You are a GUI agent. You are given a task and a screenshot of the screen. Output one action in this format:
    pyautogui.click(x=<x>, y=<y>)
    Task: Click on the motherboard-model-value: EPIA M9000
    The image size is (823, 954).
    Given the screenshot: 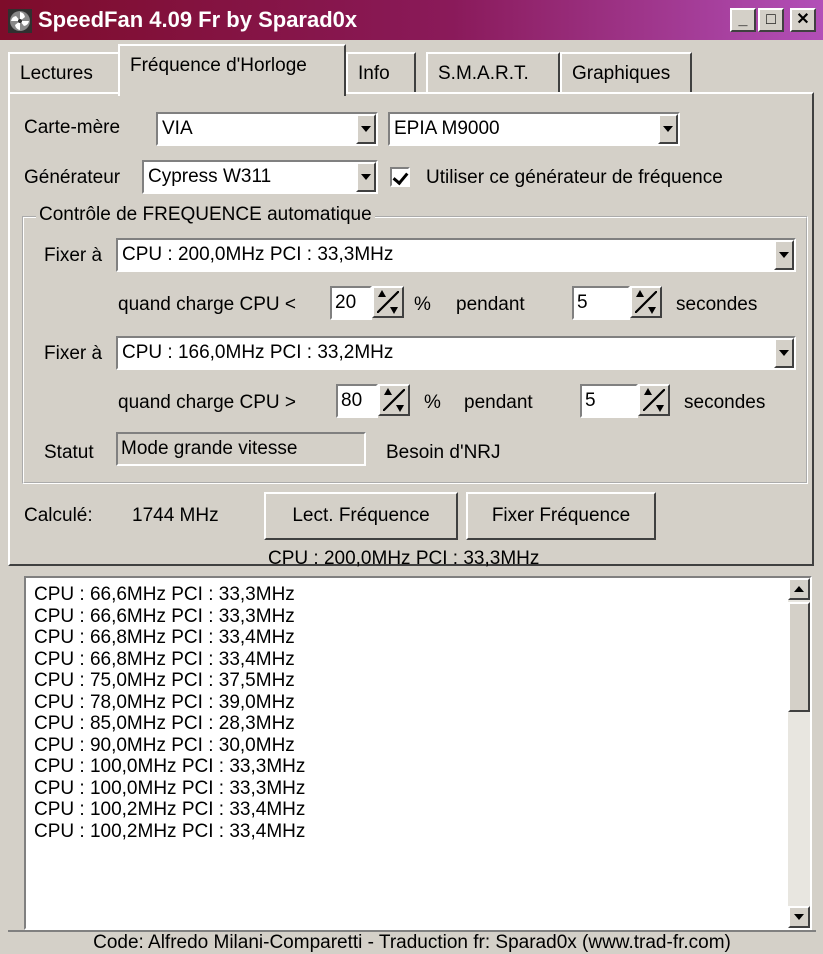 What is the action you would take?
    pyautogui.click(x=447, y=128)
    